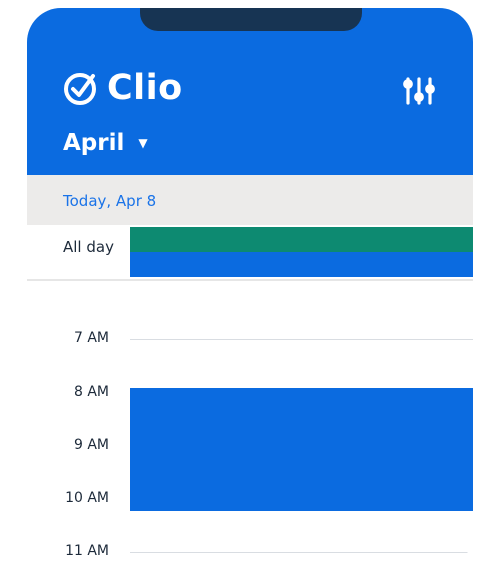 Image resolution: width=500 pixels, height=568 pixels. Describe the element at coordinates (145, 88) in the screenshot. I see `app-name: Clio` at that location.